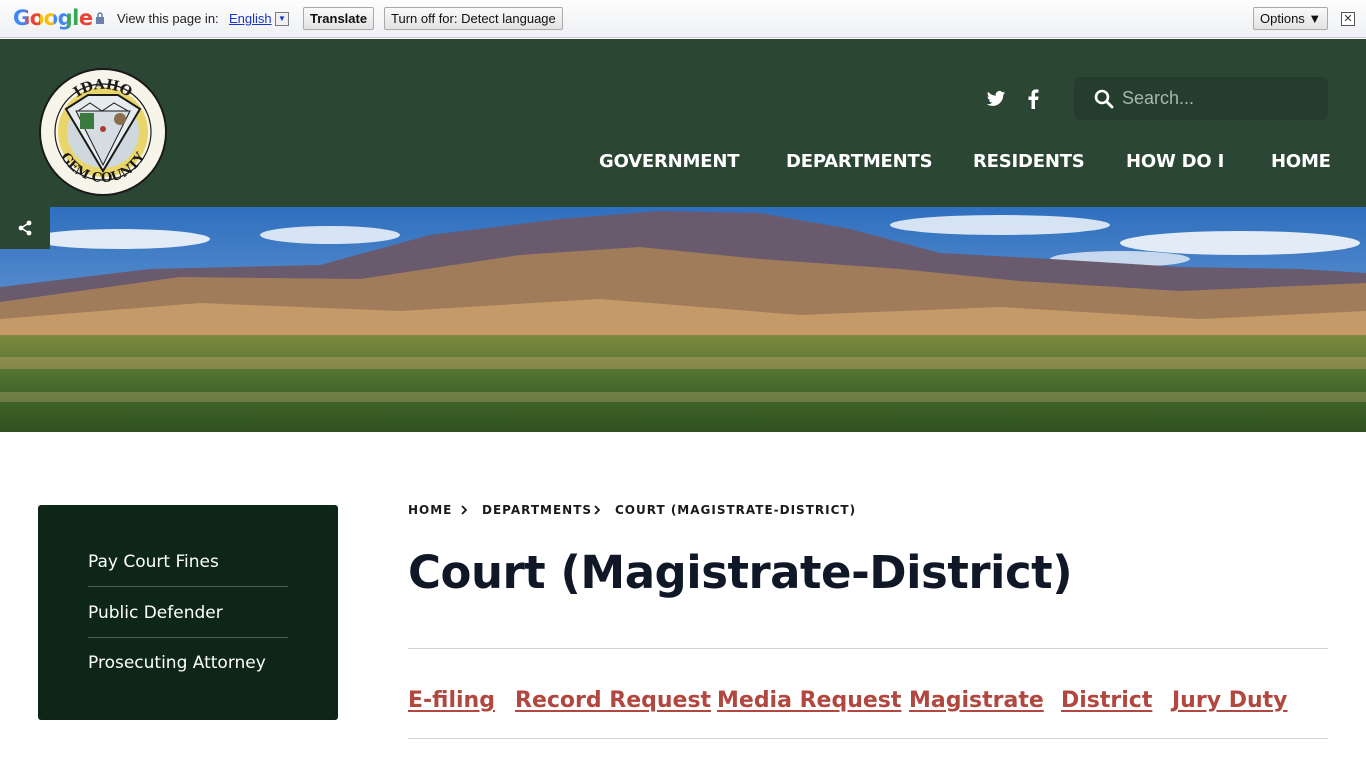  Describe the element at coordinates (103, 132) in the screenshot. I see `county-seal-logo: IDAHO GEM COUNTY` at that location.